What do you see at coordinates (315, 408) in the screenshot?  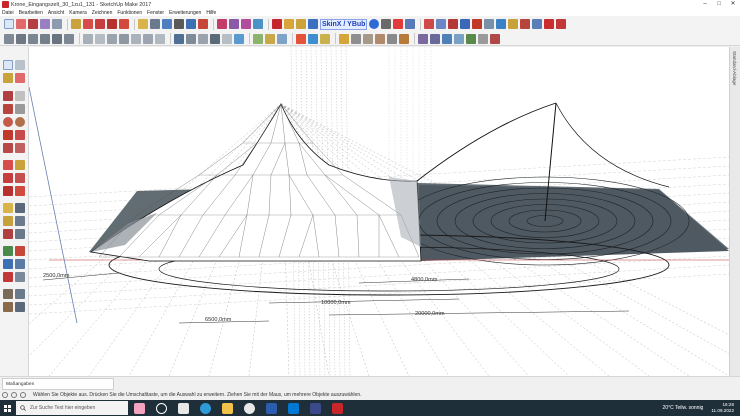 I see `mailbird-icon` at bounding box center [315, 408].